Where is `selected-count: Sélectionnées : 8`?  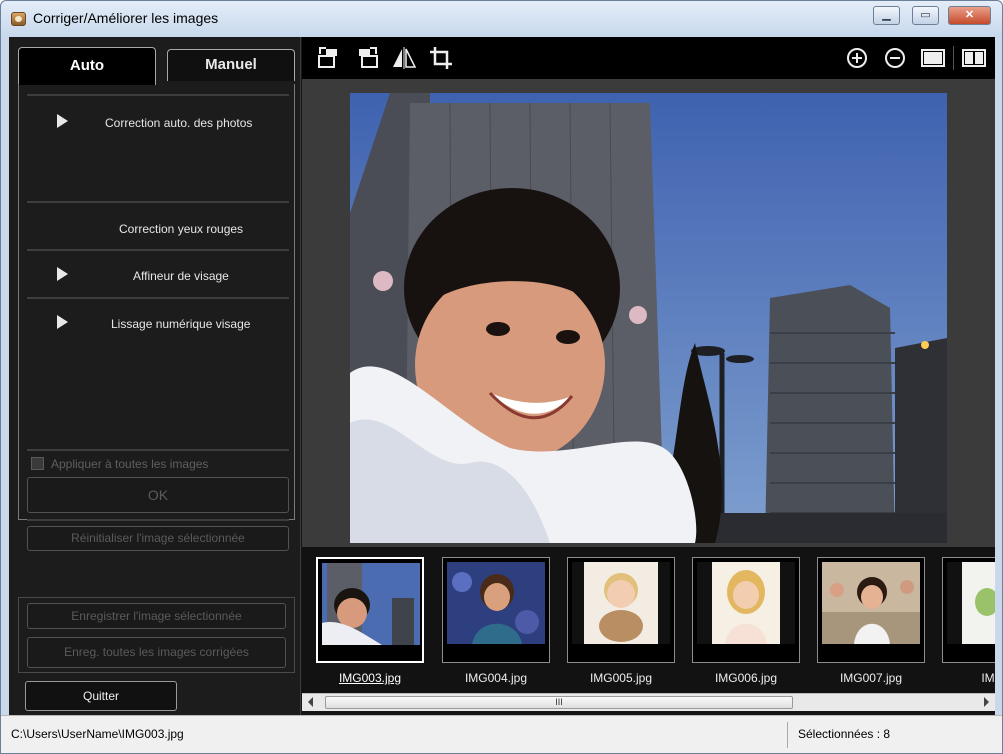 selected-count: Sélectionnées : 8 is located at coordinates (844, 734).